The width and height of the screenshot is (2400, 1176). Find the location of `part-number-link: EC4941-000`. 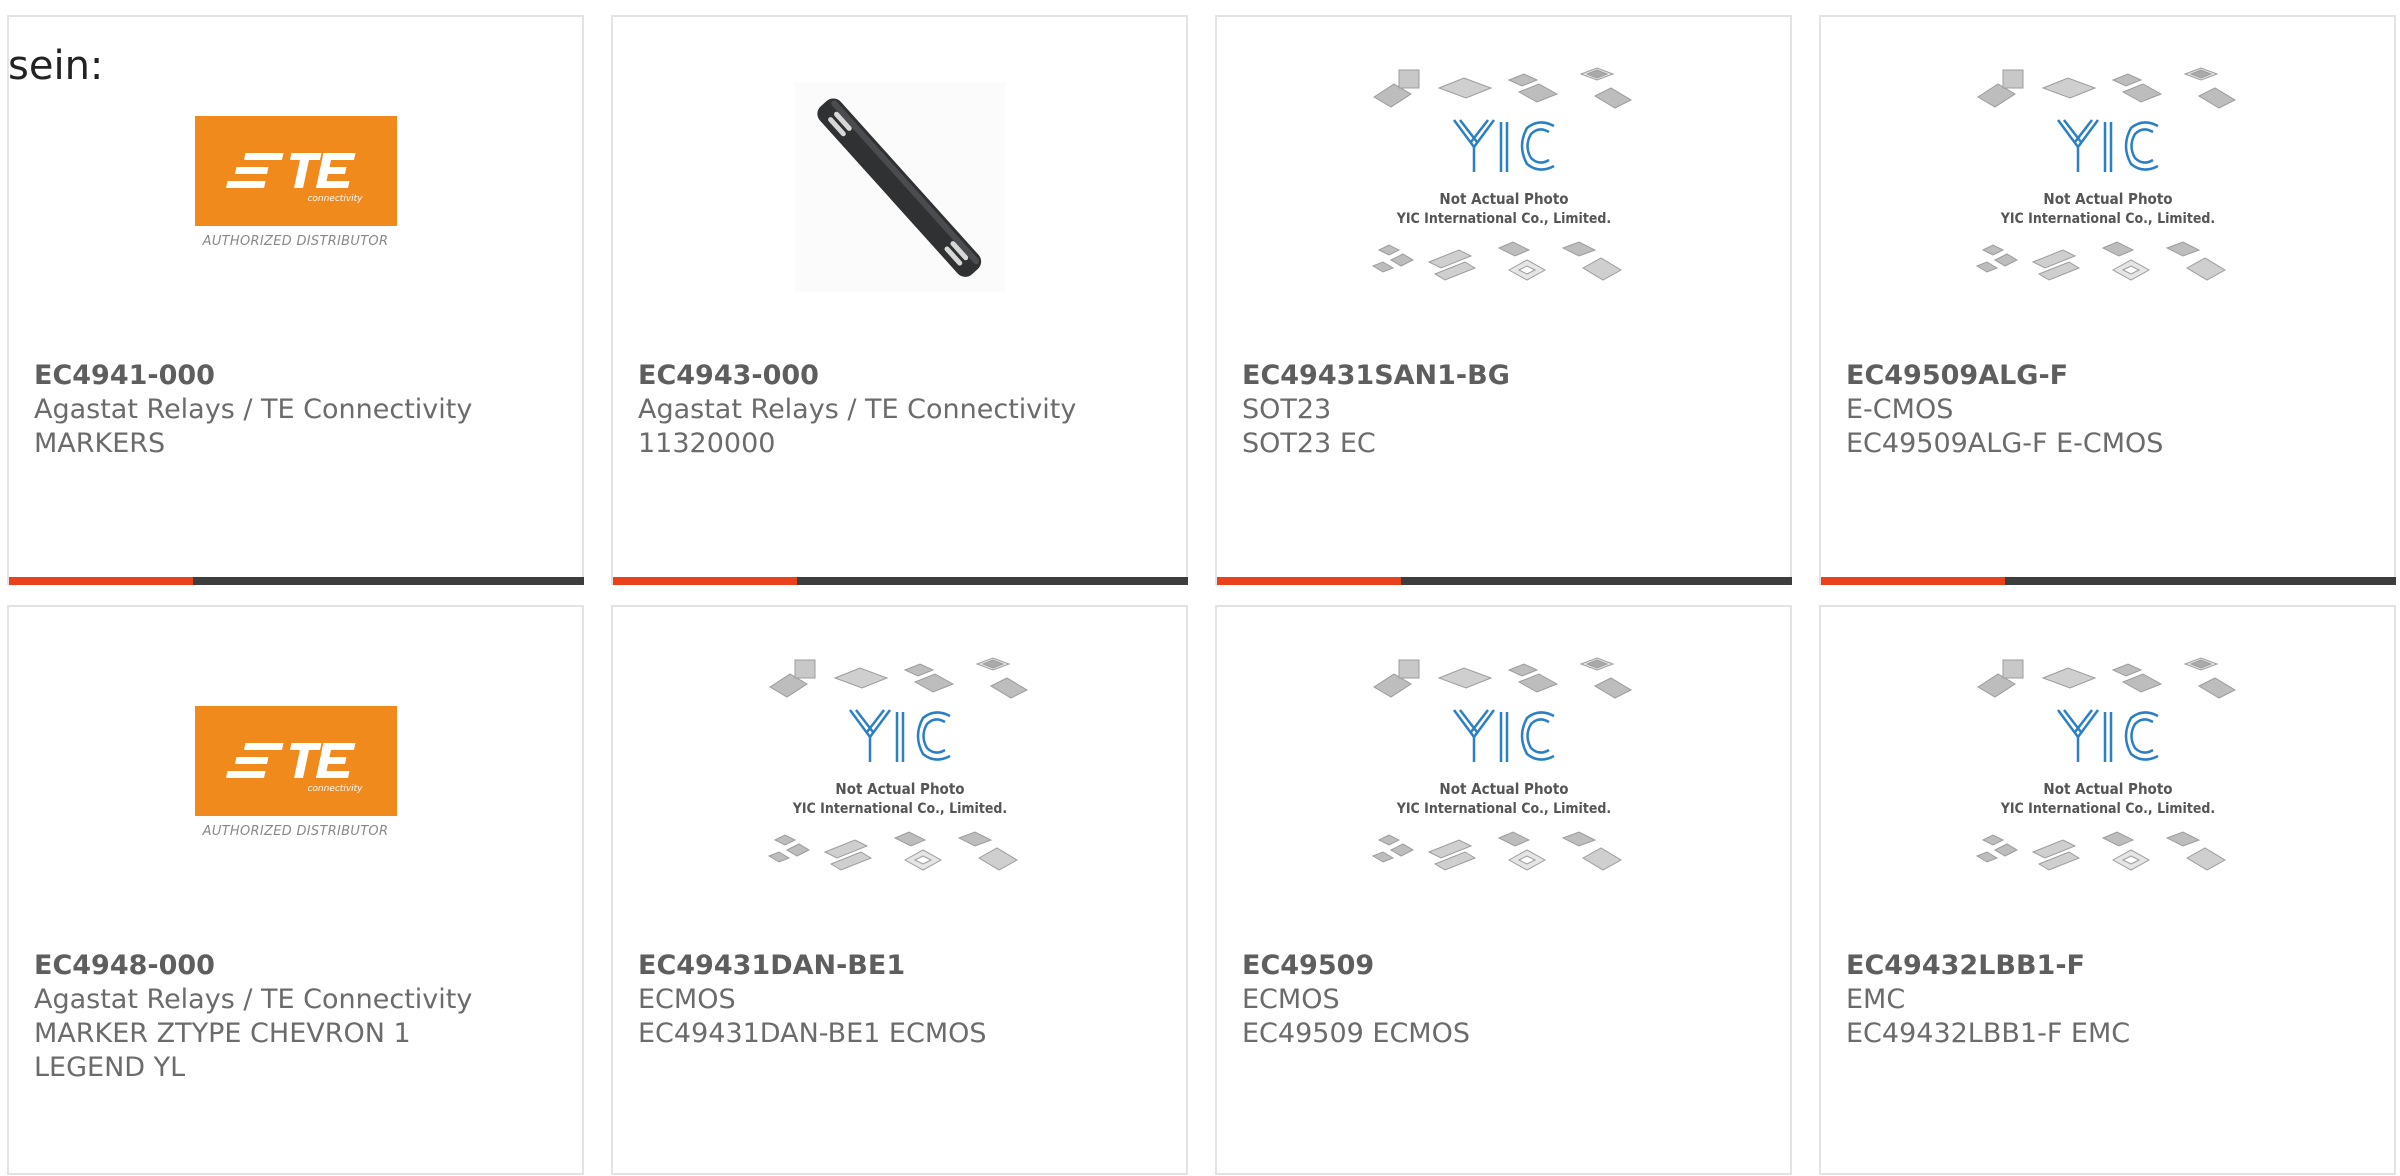

part-number-link: EC4941-000 is located at coordinates (298, 376).